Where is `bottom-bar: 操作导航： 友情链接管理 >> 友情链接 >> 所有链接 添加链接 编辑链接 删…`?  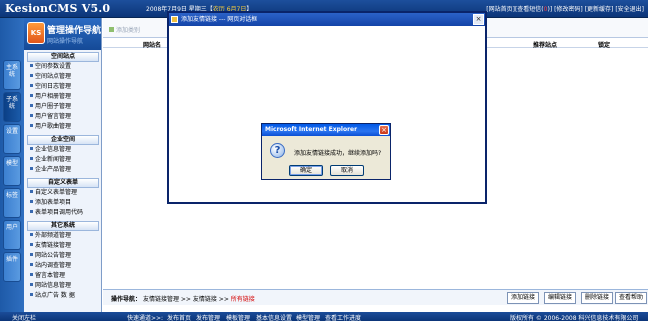
bottom-bar: 操作导航： 友情链接管理 >> 友情链接 >> 所有链接 添加链接 编辑链接 删… is located at coordinates (375, 297).